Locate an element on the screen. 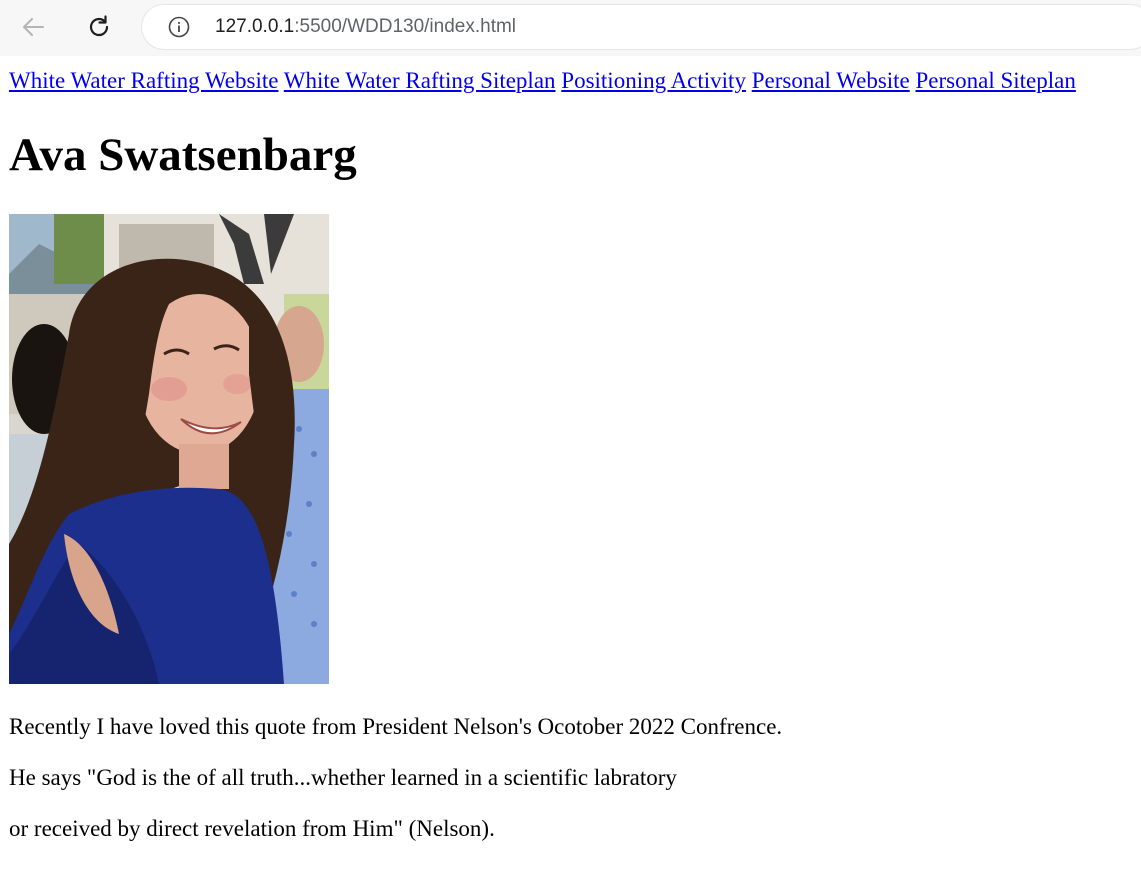  reload-button is located at coordinates (99, 27).